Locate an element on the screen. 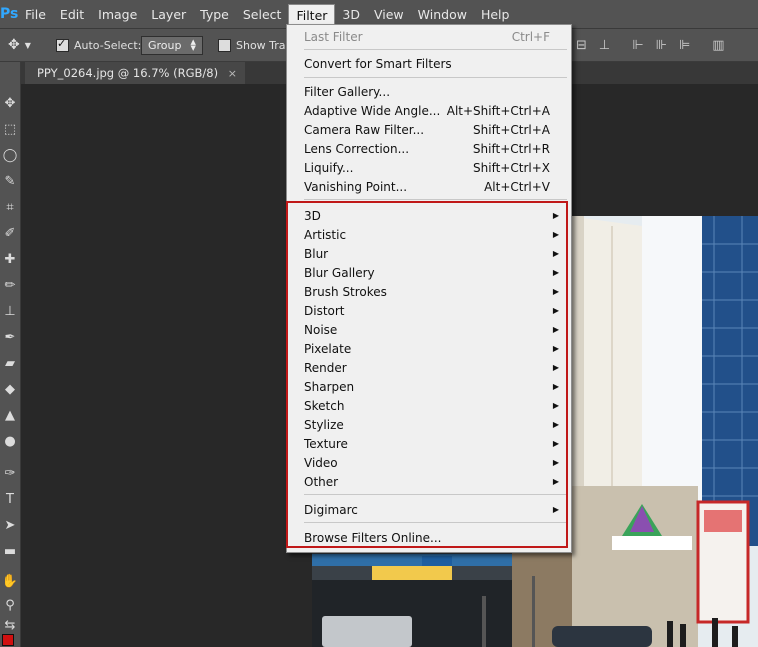 The height and width of the screenshot is (647, 758). menu-item-vanishing-point: Vanishing Point... Alt+Ctrl+V is located at coordinates (428, 186).